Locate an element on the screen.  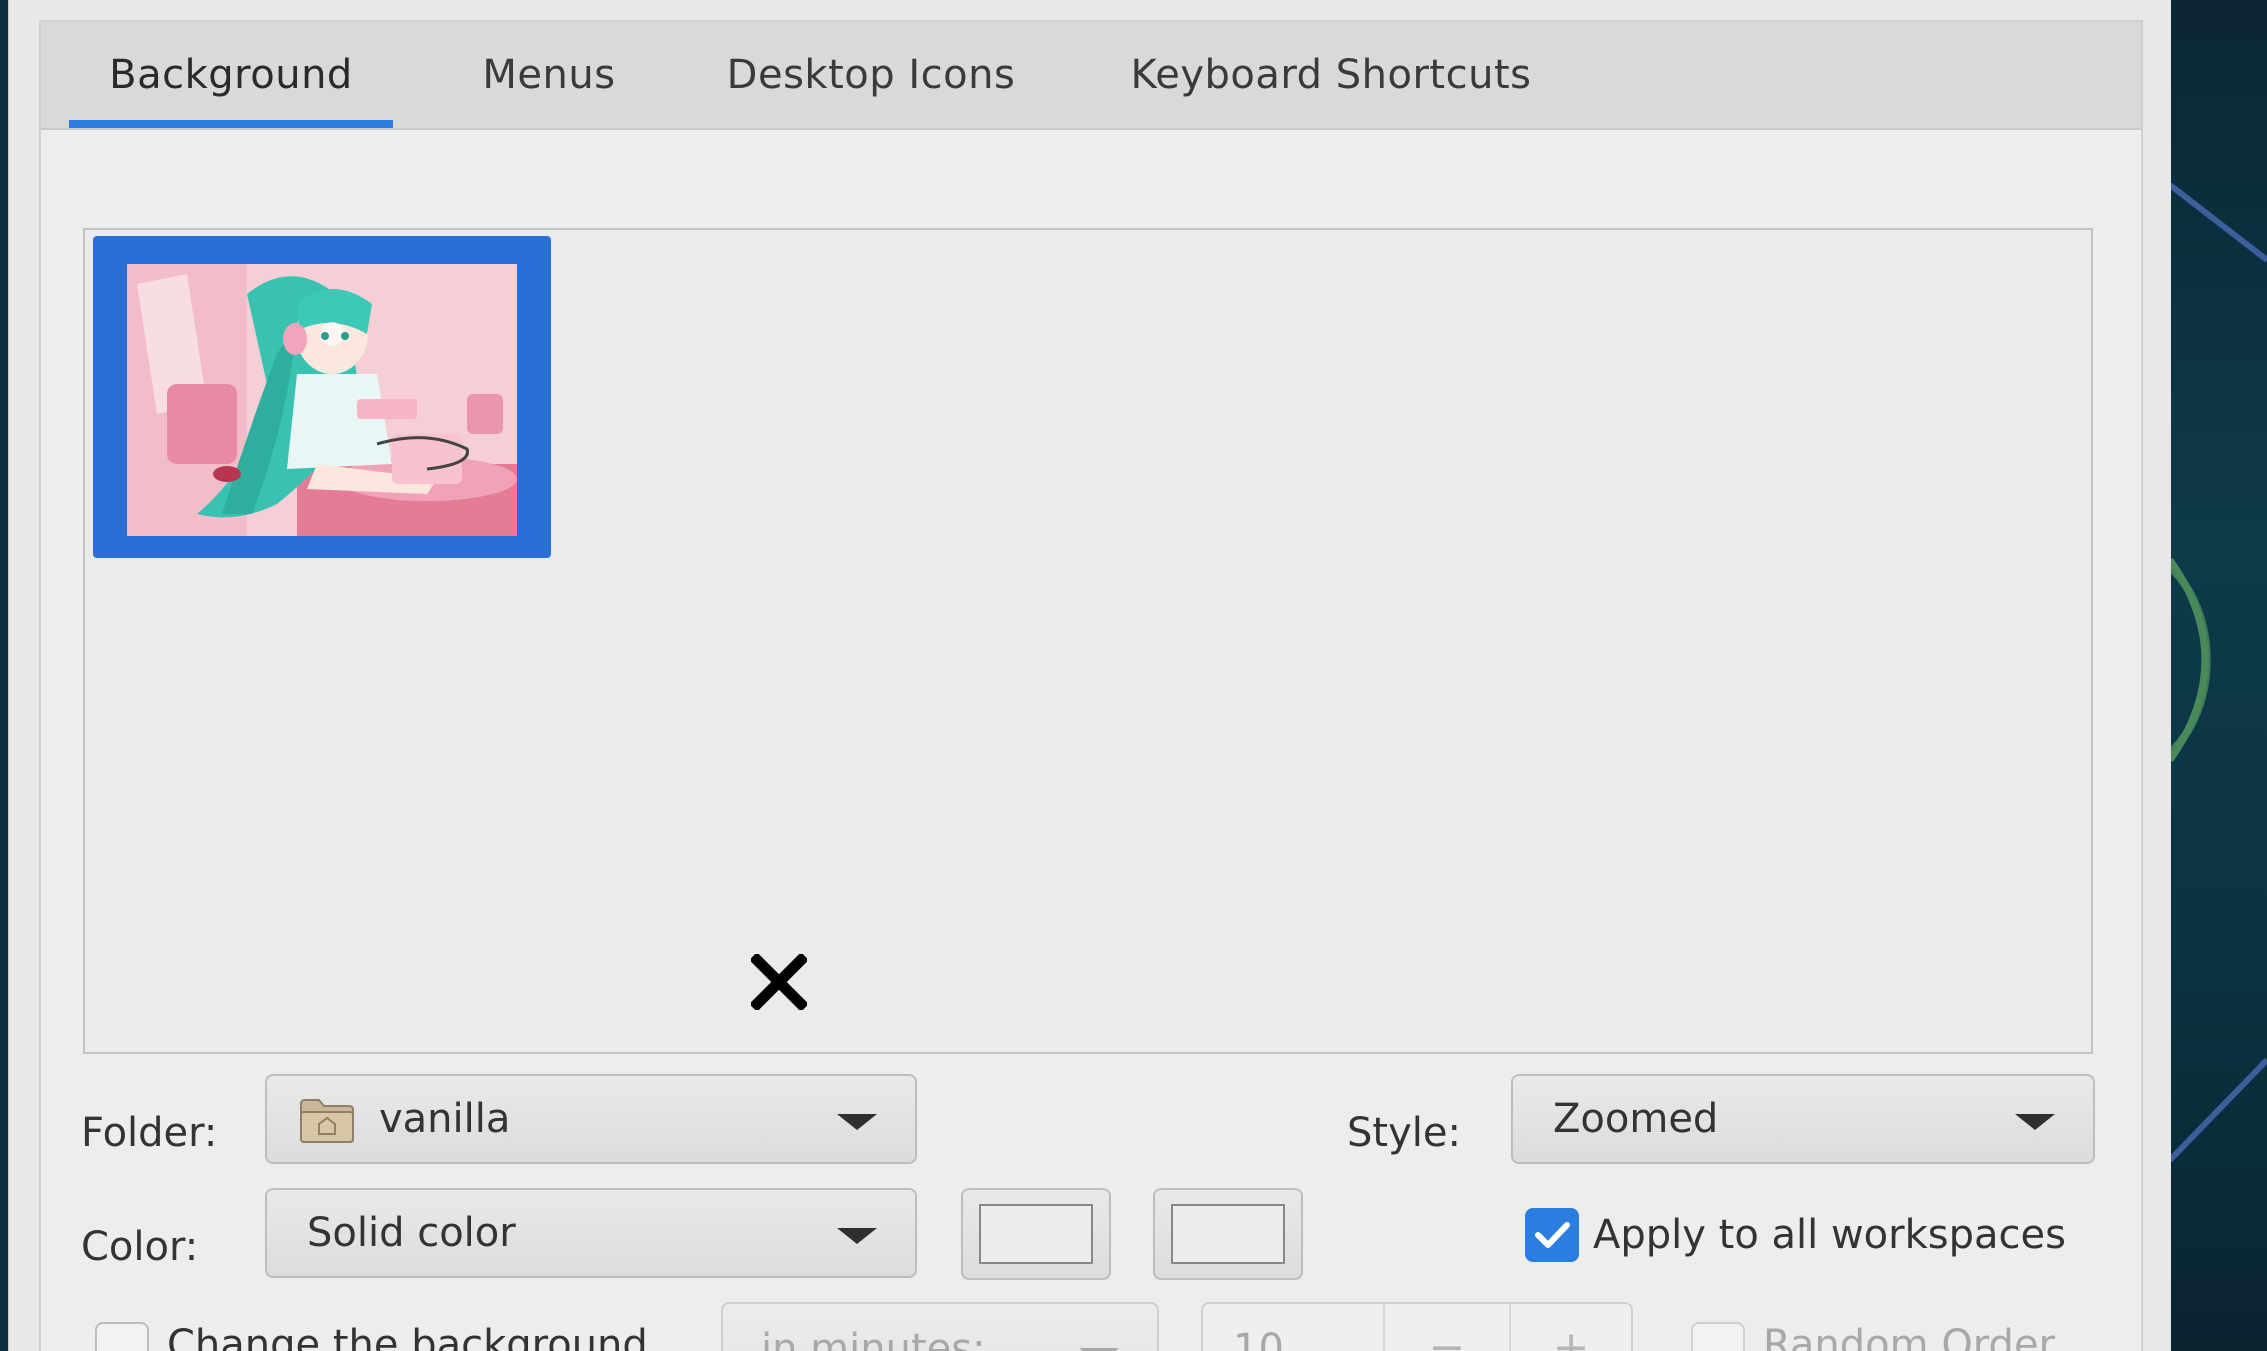
random-order-label: Random Order is located at coordinates (1909, 1336).